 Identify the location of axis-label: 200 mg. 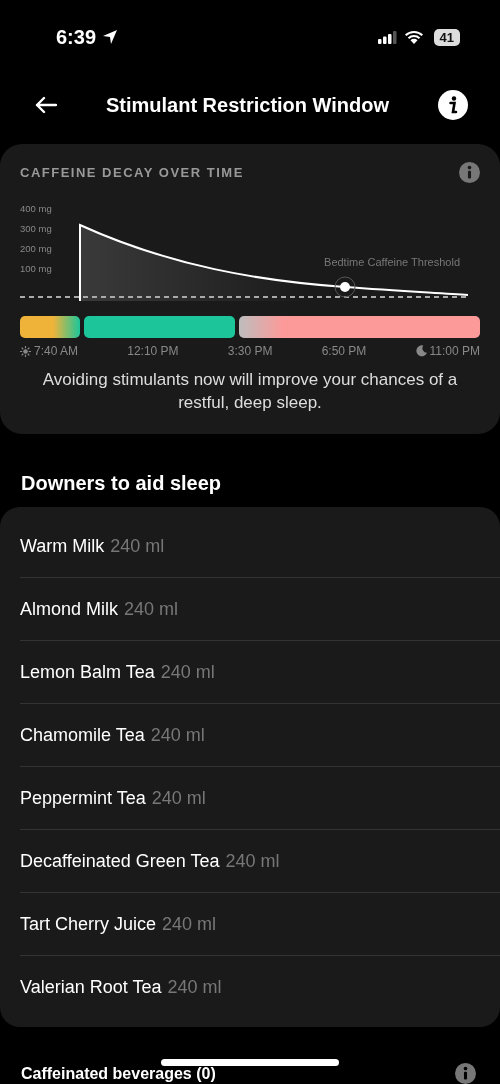
(36, 249).